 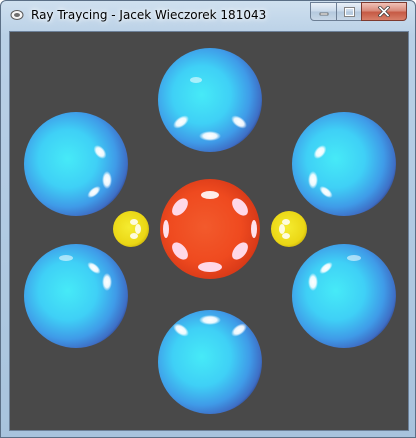 I want to click on maximize-icon, so click(x=349, y=11).